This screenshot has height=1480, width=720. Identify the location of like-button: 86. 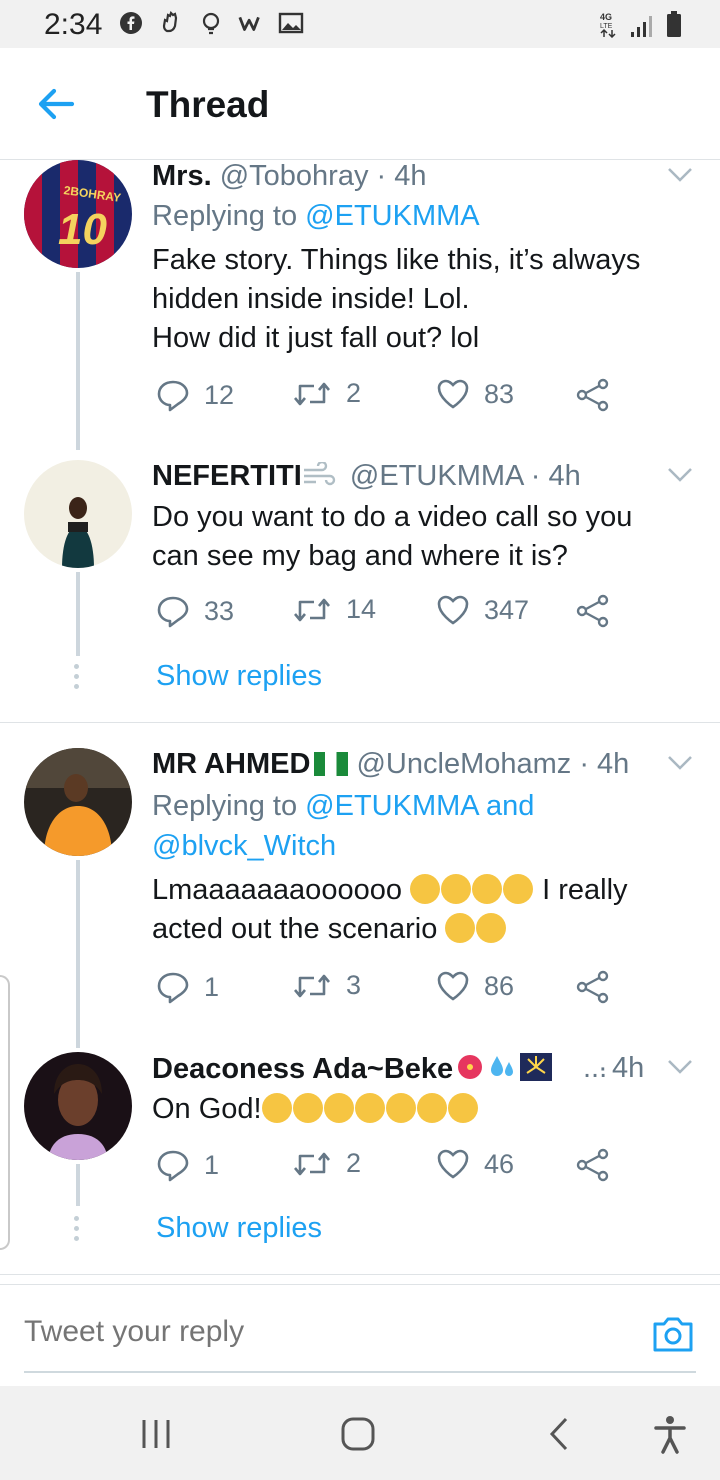
(475, 986).